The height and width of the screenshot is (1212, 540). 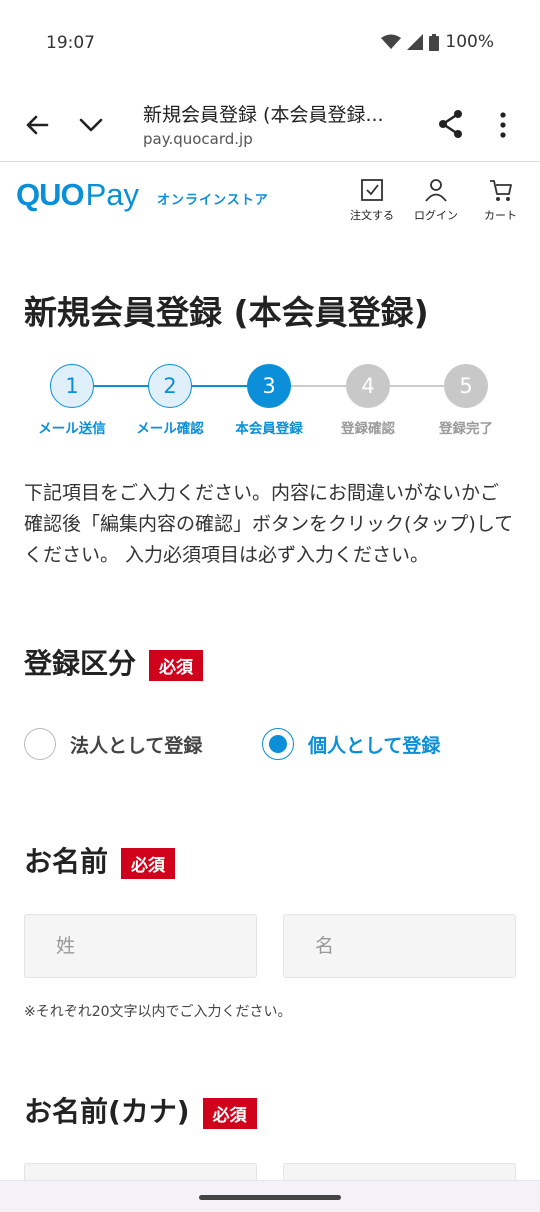 I want to click on share-icon, so click(x=451, y=124).